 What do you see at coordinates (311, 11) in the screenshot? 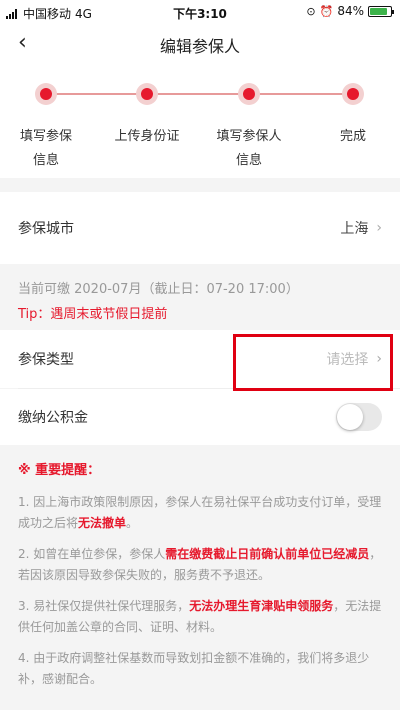
I see `lock-rotation-icon: ⊙` at bounding box center [311, 11].